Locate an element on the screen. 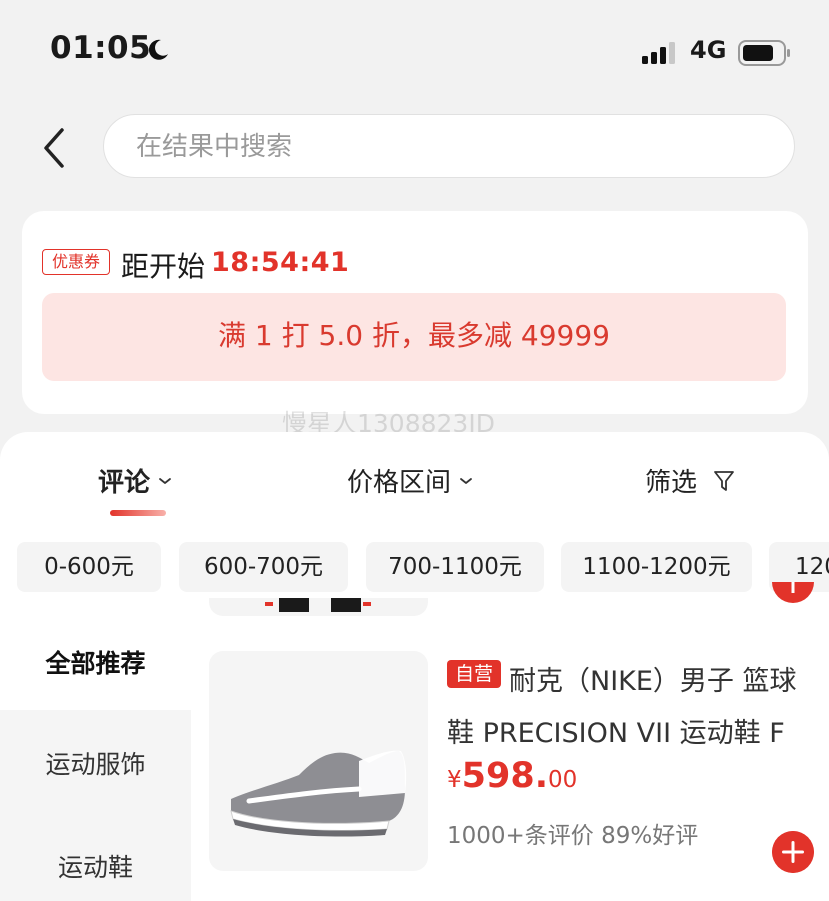 Image resolution: width=829 pixels, height=901 pixels. product-price: ¥598.00 is located at coordinates (512, 776).